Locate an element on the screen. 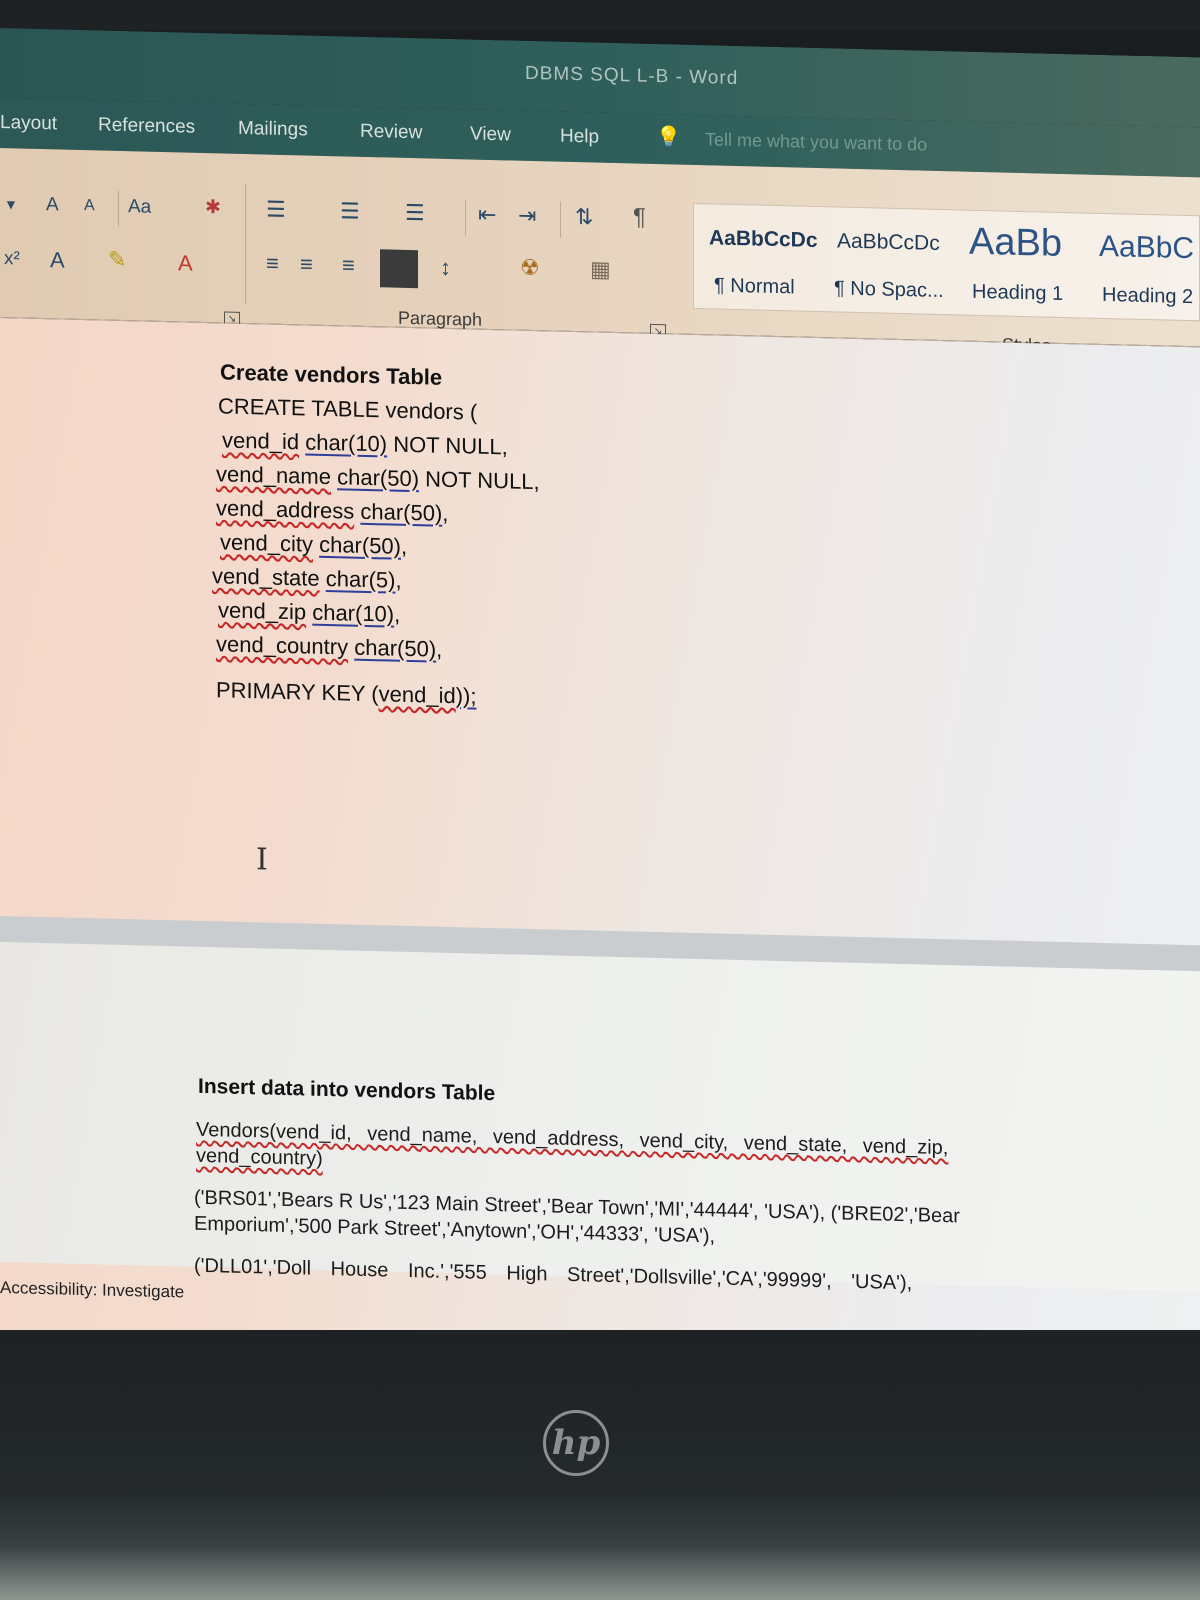 This screenshot has width=1200, height=1600. style-no-spacing-preview: AaBbCcDc is located at coordinates (888, 242).